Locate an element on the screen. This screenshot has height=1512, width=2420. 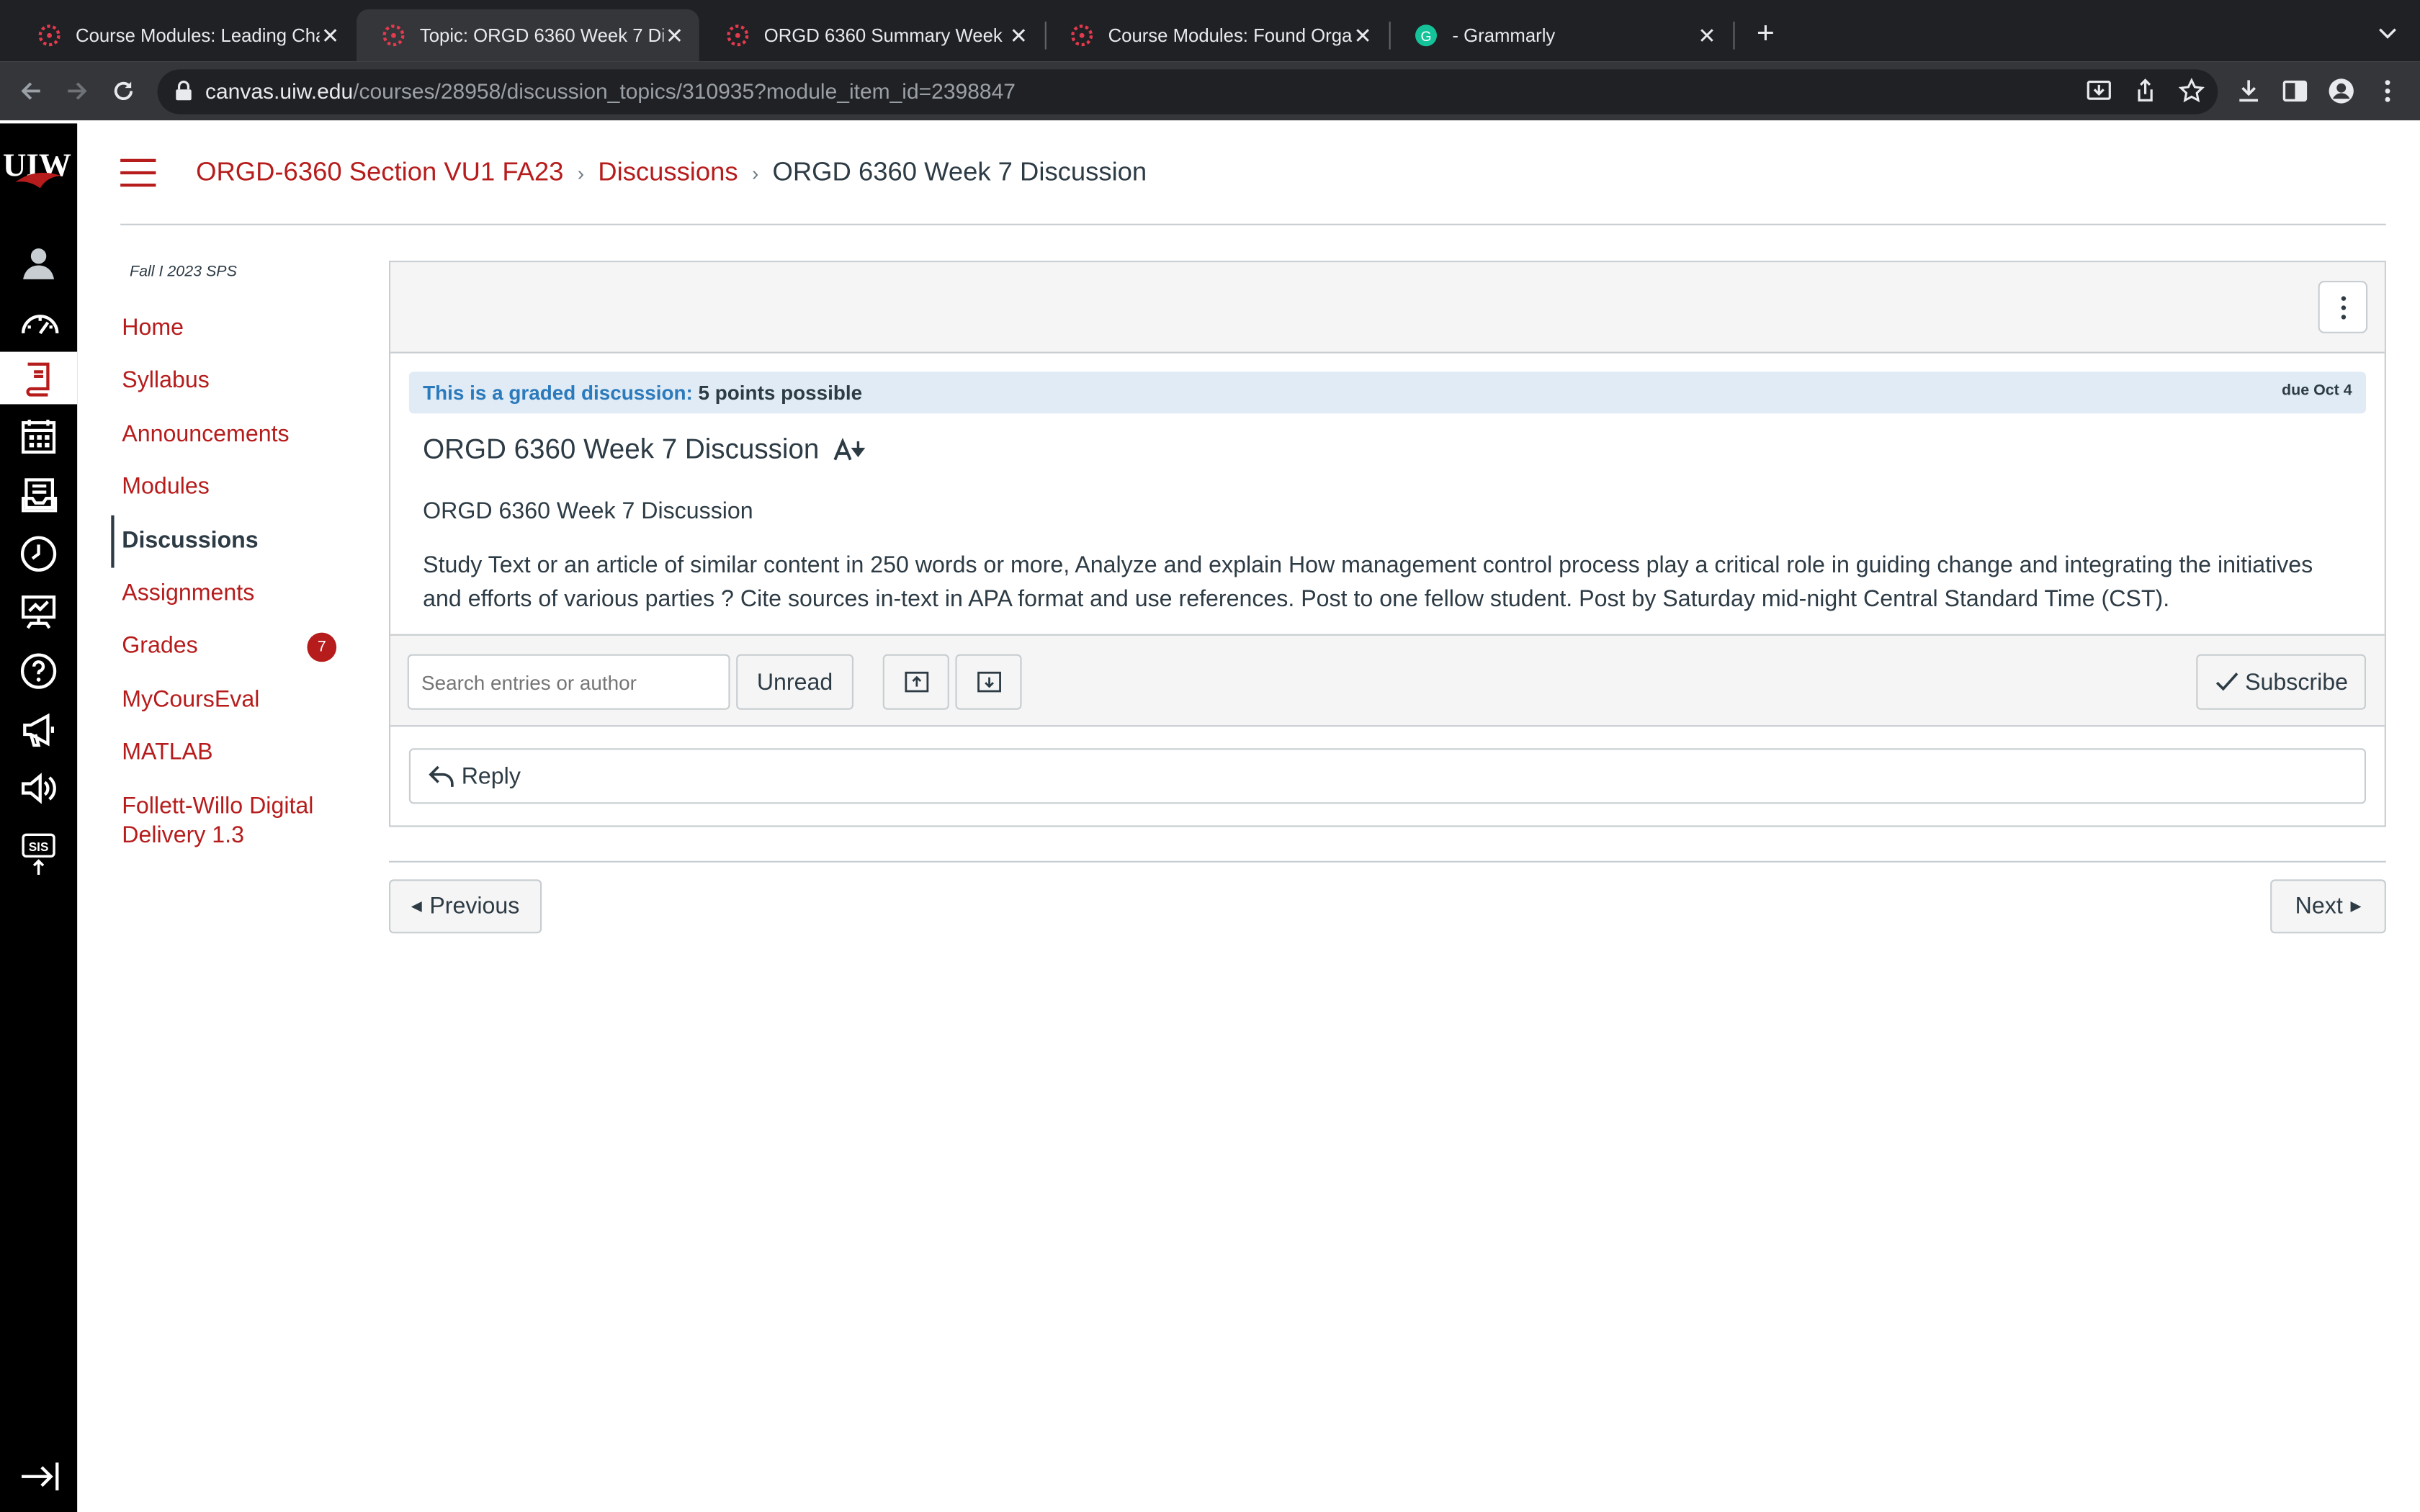
megaphone-icon is located at coordinates (38, 730).